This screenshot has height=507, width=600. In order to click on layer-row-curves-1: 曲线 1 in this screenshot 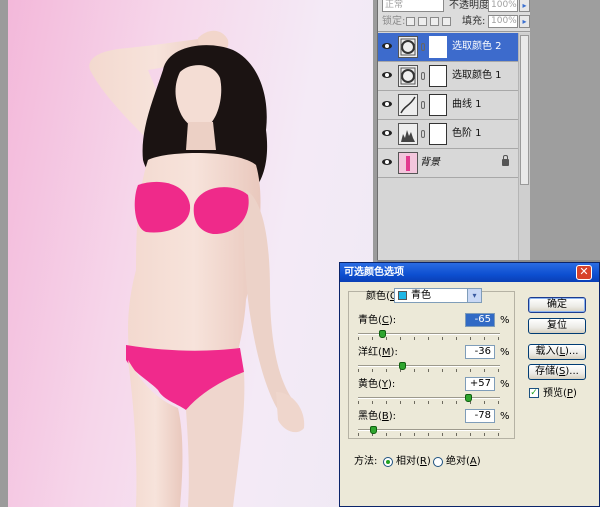, I will do `click(454, 105)`.